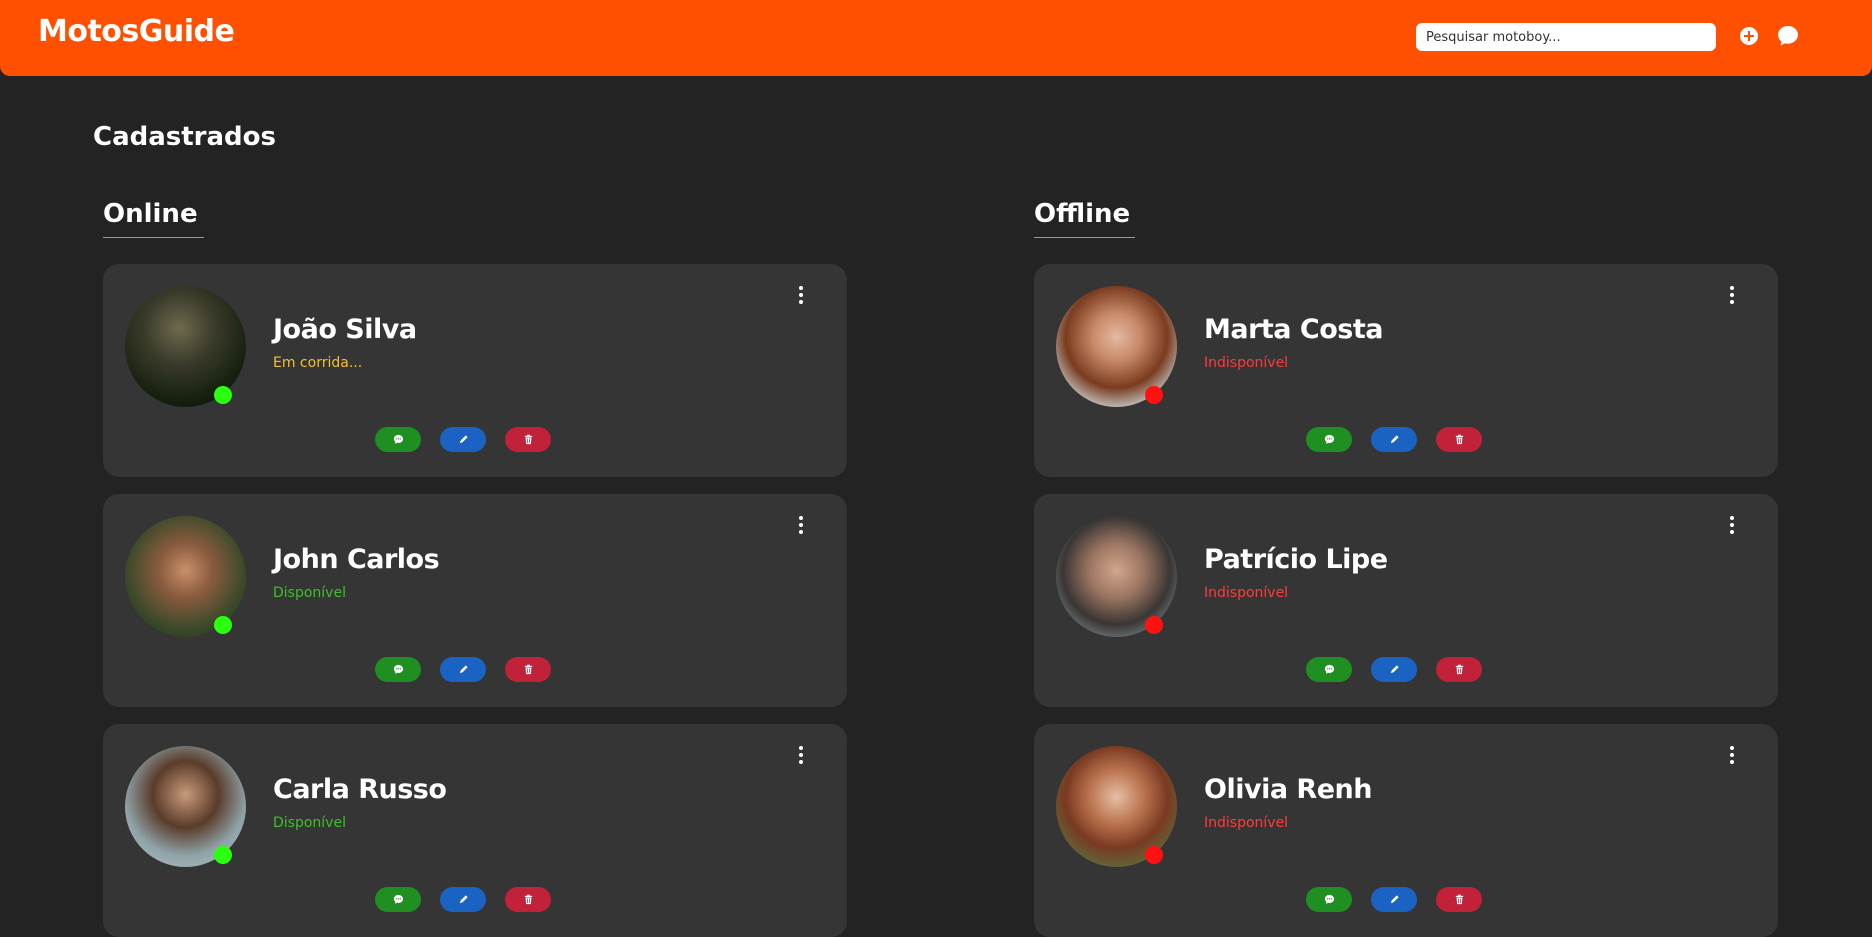  I want to click on plus-circle-icon, so click(1749, 36).